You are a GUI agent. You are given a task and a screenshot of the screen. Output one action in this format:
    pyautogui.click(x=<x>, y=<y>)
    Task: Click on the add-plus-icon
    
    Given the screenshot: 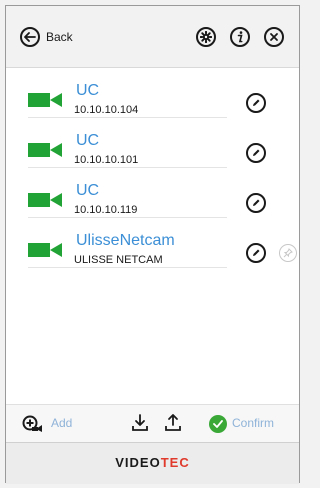 What is the action you would take?
    pyautogui.click(x=34, y=424)
    